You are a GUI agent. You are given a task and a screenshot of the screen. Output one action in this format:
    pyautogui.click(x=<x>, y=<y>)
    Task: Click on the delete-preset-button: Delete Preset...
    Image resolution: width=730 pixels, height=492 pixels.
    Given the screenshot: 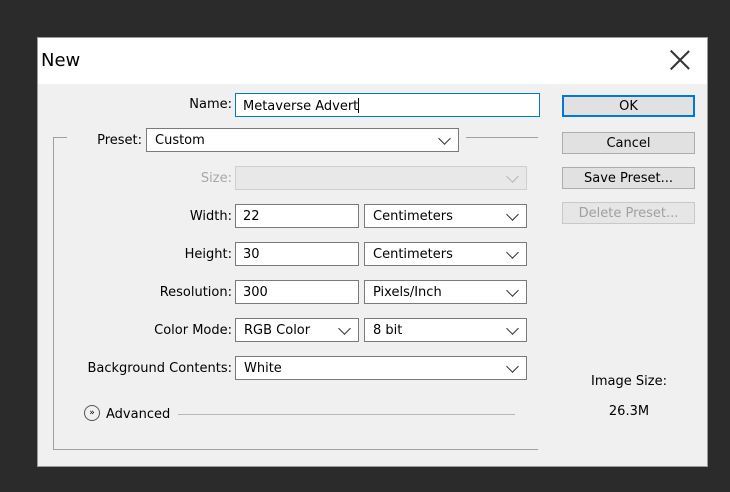 What is the action you would take?
    pyautogui.click(x=628, y=213)
    